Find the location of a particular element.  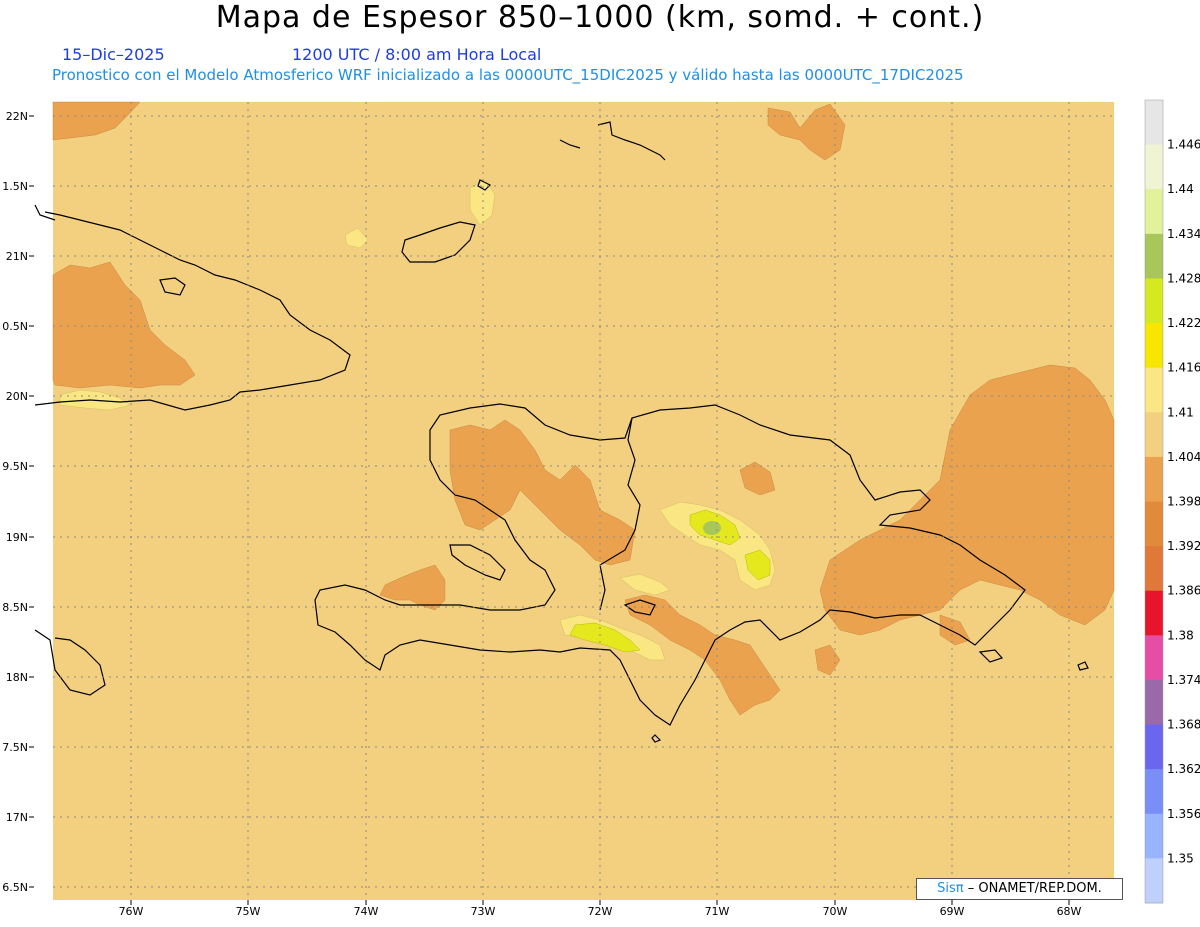

colorbar-label: 1.374 is located at coordinates (1183, 680).